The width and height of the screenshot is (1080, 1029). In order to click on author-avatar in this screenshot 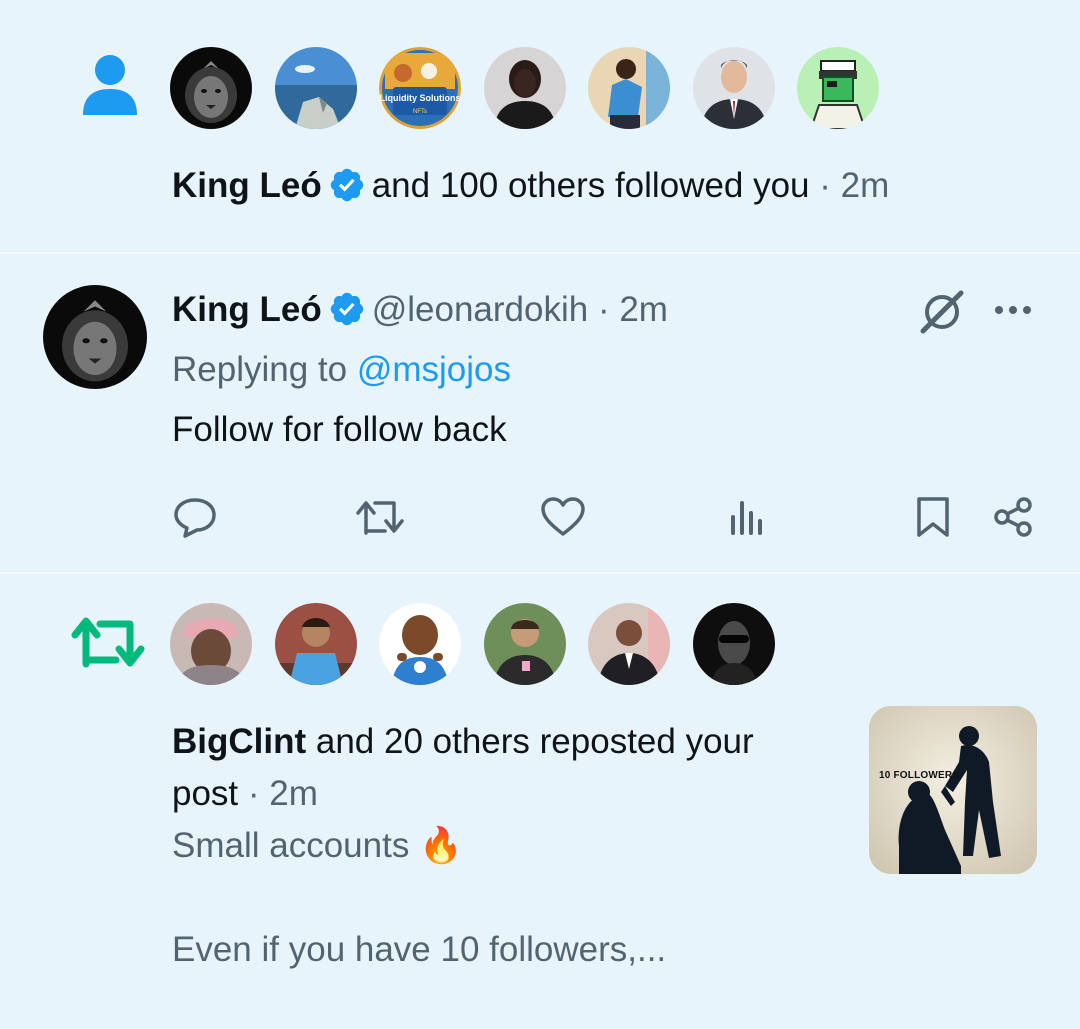, I will do `click(95, 337)`.